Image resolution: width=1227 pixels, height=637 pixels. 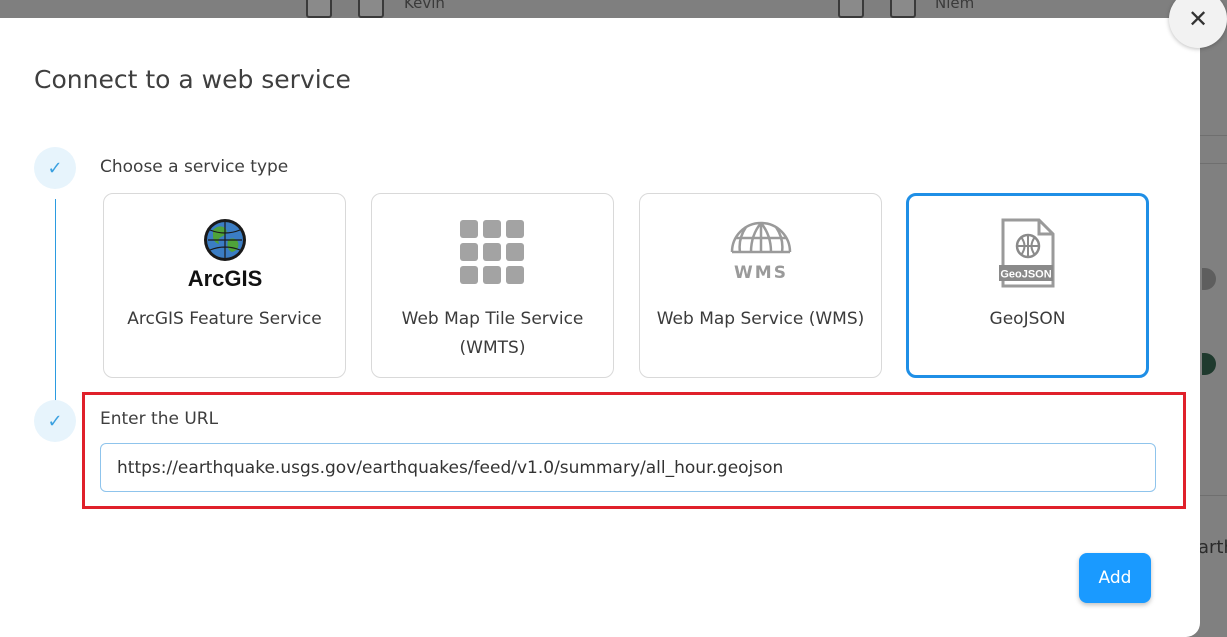 I want to click on step-connector, so click(x=55, y=303).